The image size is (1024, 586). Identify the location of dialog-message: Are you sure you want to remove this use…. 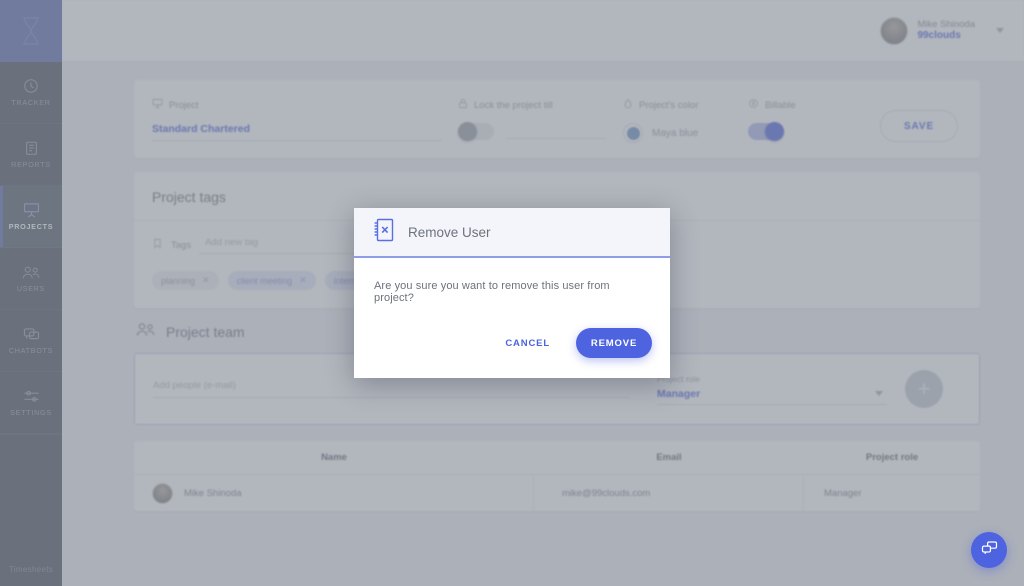
(492, 292).